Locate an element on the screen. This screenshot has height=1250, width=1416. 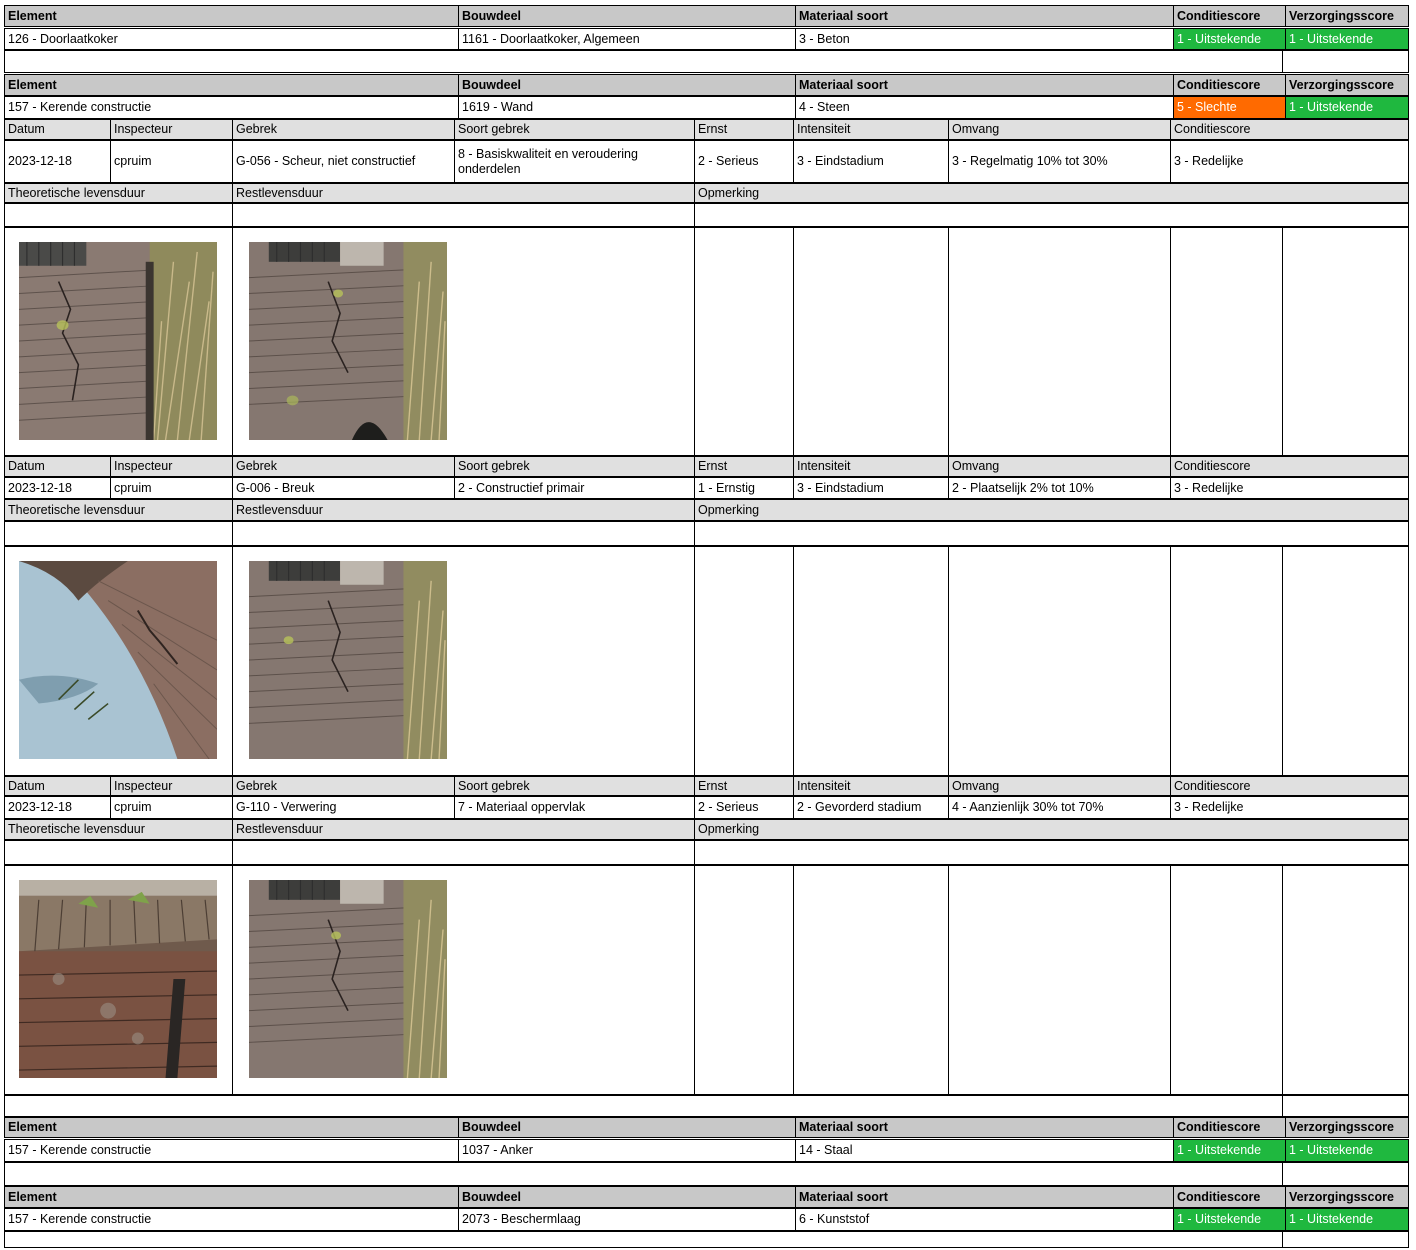
opmerking-header: Opmerking is located at coordinates (1051, 829).